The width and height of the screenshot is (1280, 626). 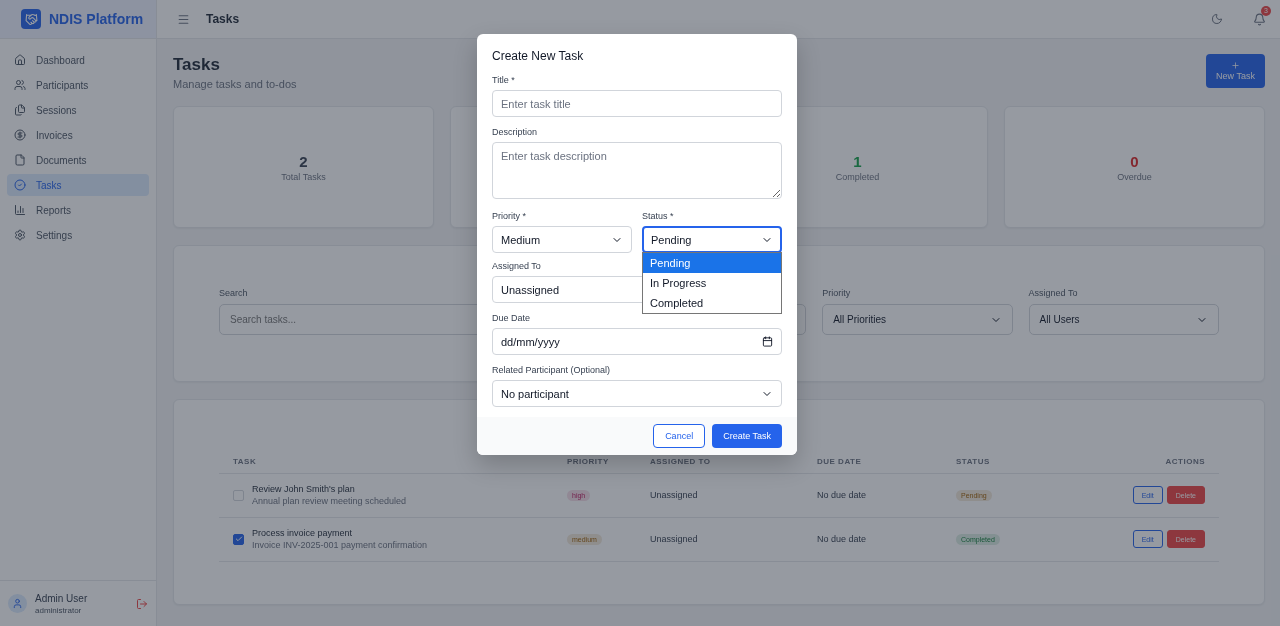 What do you see at coordinates (658, 216) in the screenshot?
I see `field-label: Status *` at bounding box center [658, 216].